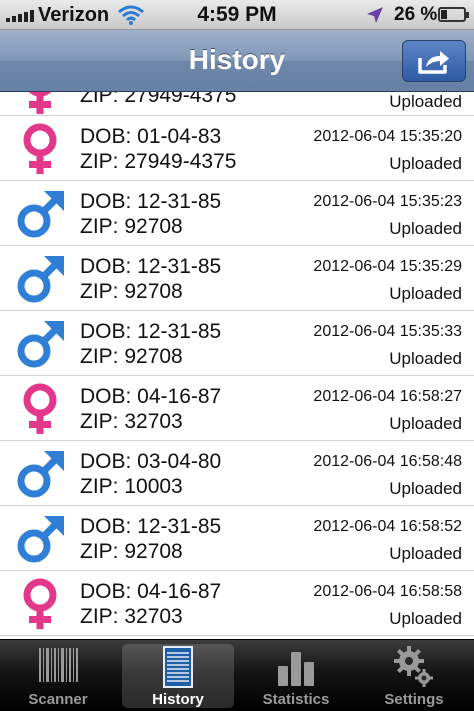 This screenshot has height=711, width=474. What do you see at coordinates (131, 486) in the screenshot?
I see `zip-label: ZIP: 10003` at bounding box center [131, 486].